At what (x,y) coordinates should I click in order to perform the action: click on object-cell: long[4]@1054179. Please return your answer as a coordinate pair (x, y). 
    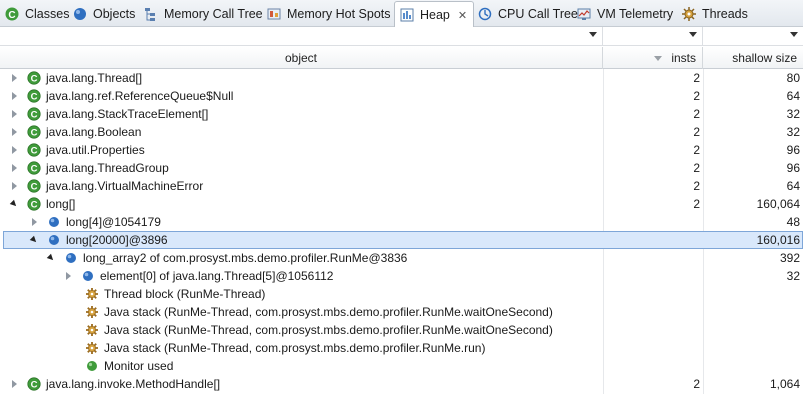
    Looking at the image, I should click on (95, 222).